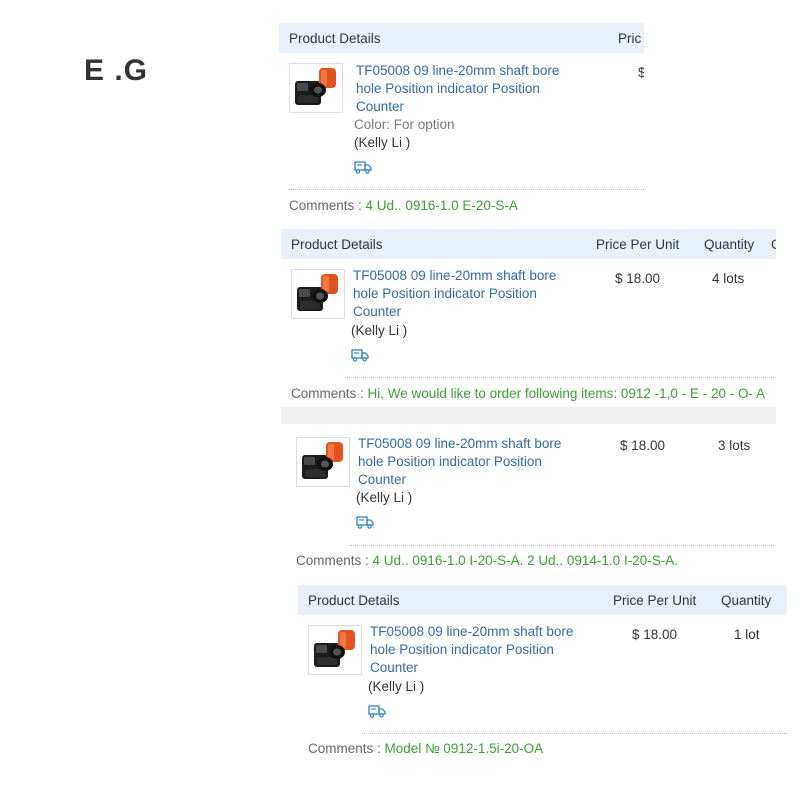  What do you see at coordinates (734, 445) in the screenshot?
I see `quantity-value: 3 lots` at bounding box center [734, 445].